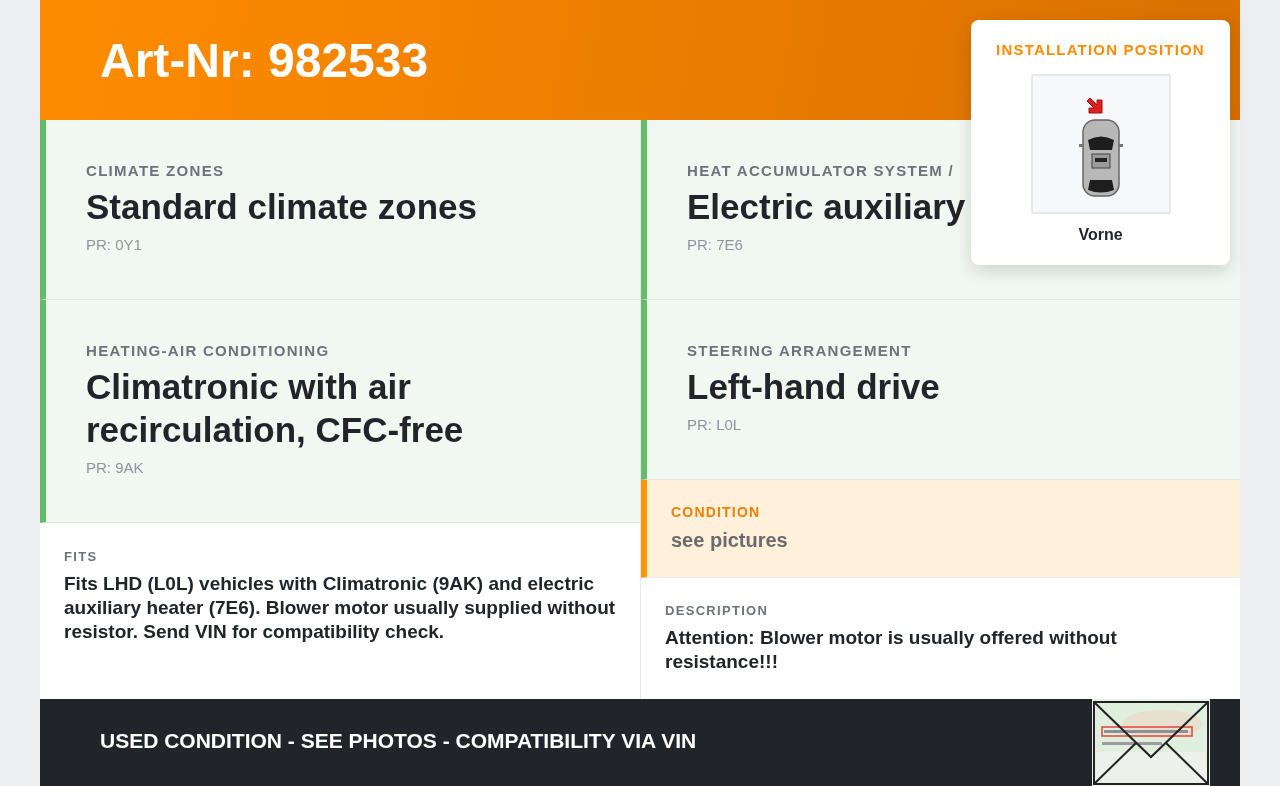 The width and height of the screenshot is (1280, 786). Describe the element at coordinates (827, 207) in the screenshot. I see `option-value: Electric auxiliary` at that location.